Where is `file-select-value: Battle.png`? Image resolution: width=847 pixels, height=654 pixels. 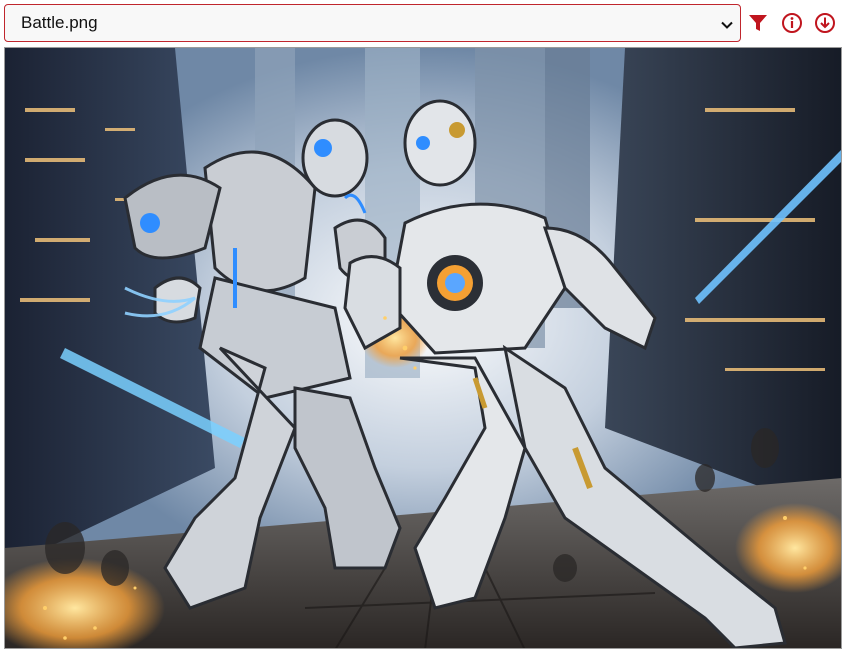 file-select-value: Battle.png is located at coordinates (59, 22).